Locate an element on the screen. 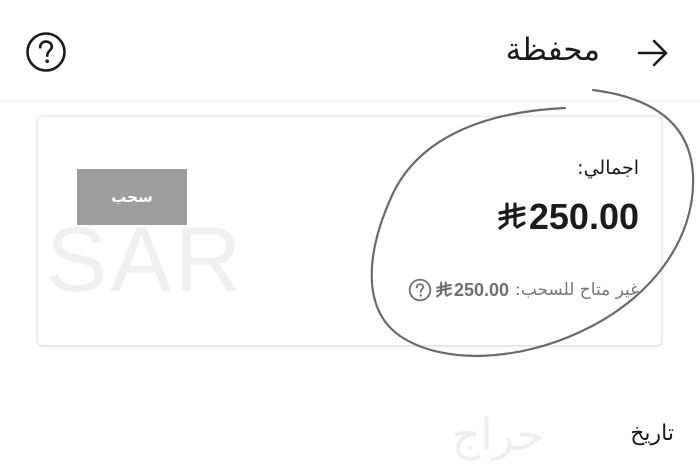  total-amount-value: 250.00 is located at coordinates (583, 216).